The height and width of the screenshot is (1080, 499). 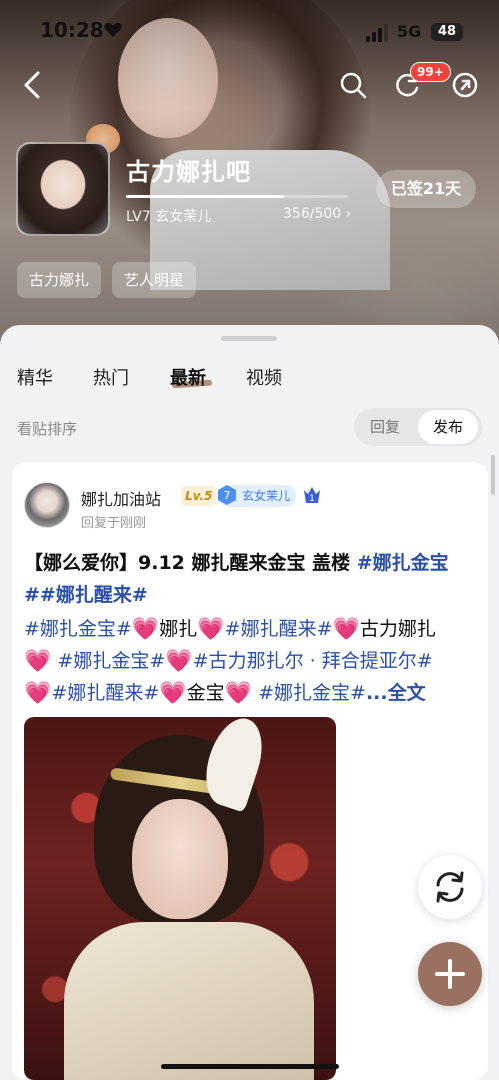 What do you see at coordinates (72, 30) in the screenshot?
I see `status-time: 10:28` at bounding box center [72, 30].